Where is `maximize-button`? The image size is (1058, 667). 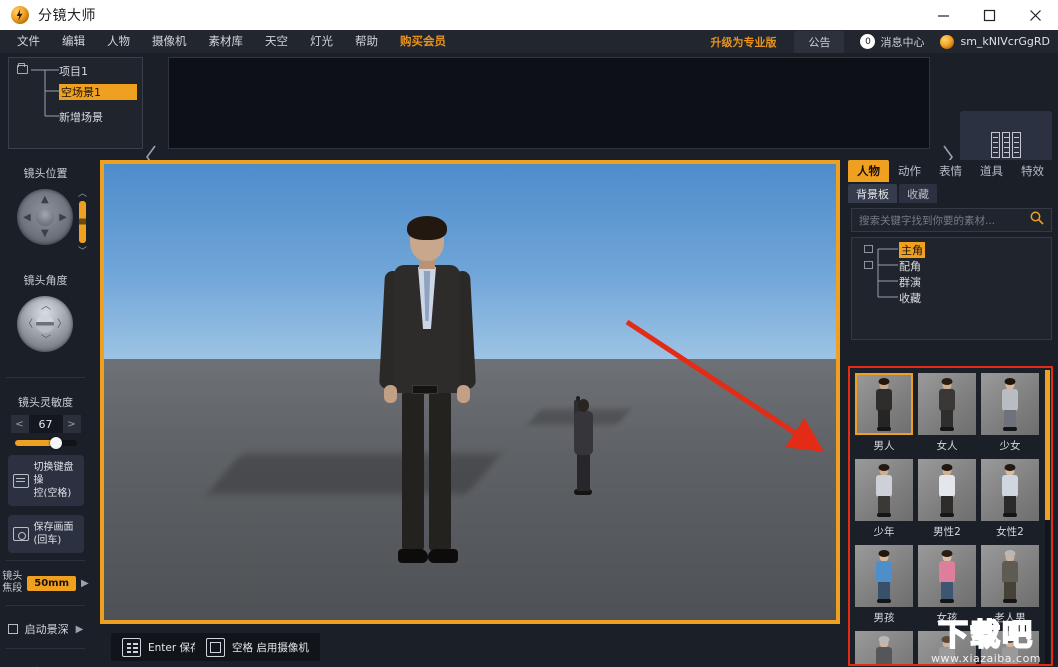
maximize-button is located at coordinates (989, 15).